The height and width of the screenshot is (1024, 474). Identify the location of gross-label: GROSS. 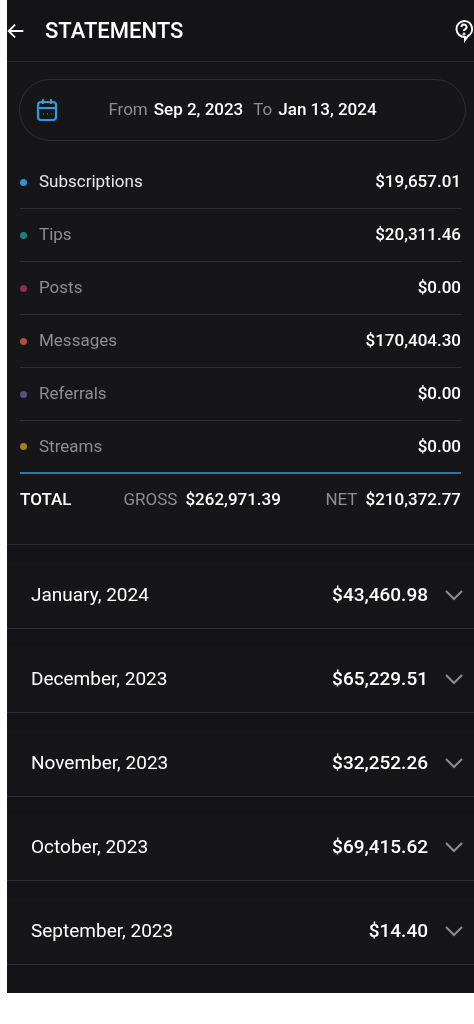
(150, 500).